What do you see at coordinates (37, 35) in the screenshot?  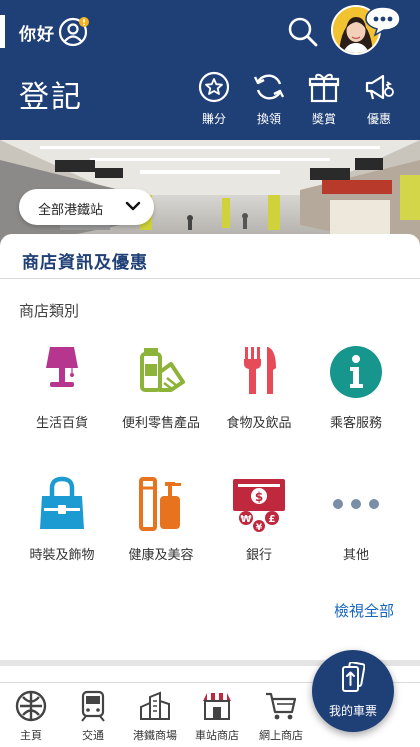 I see `greeting-text: 你好` at bounding box center [37, 35].